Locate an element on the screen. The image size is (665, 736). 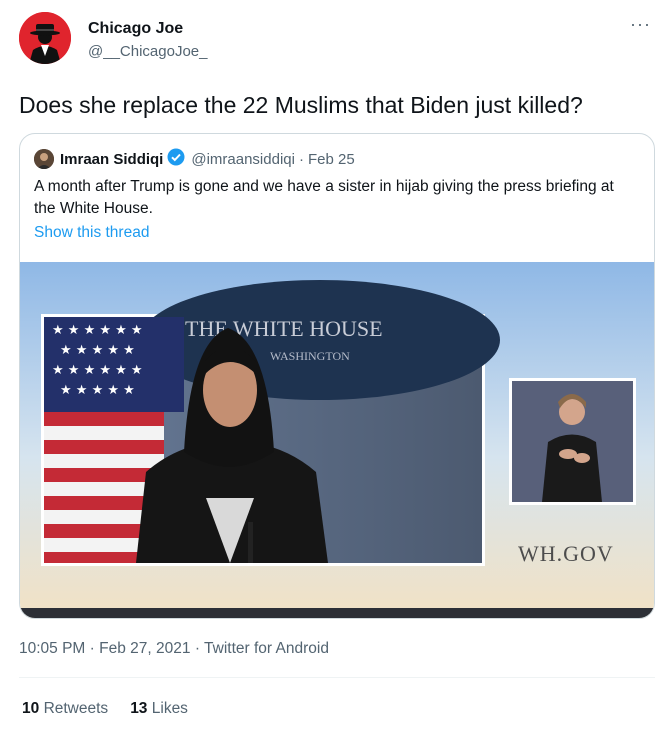
quoted-avatar is located at coordinates (44, 159).